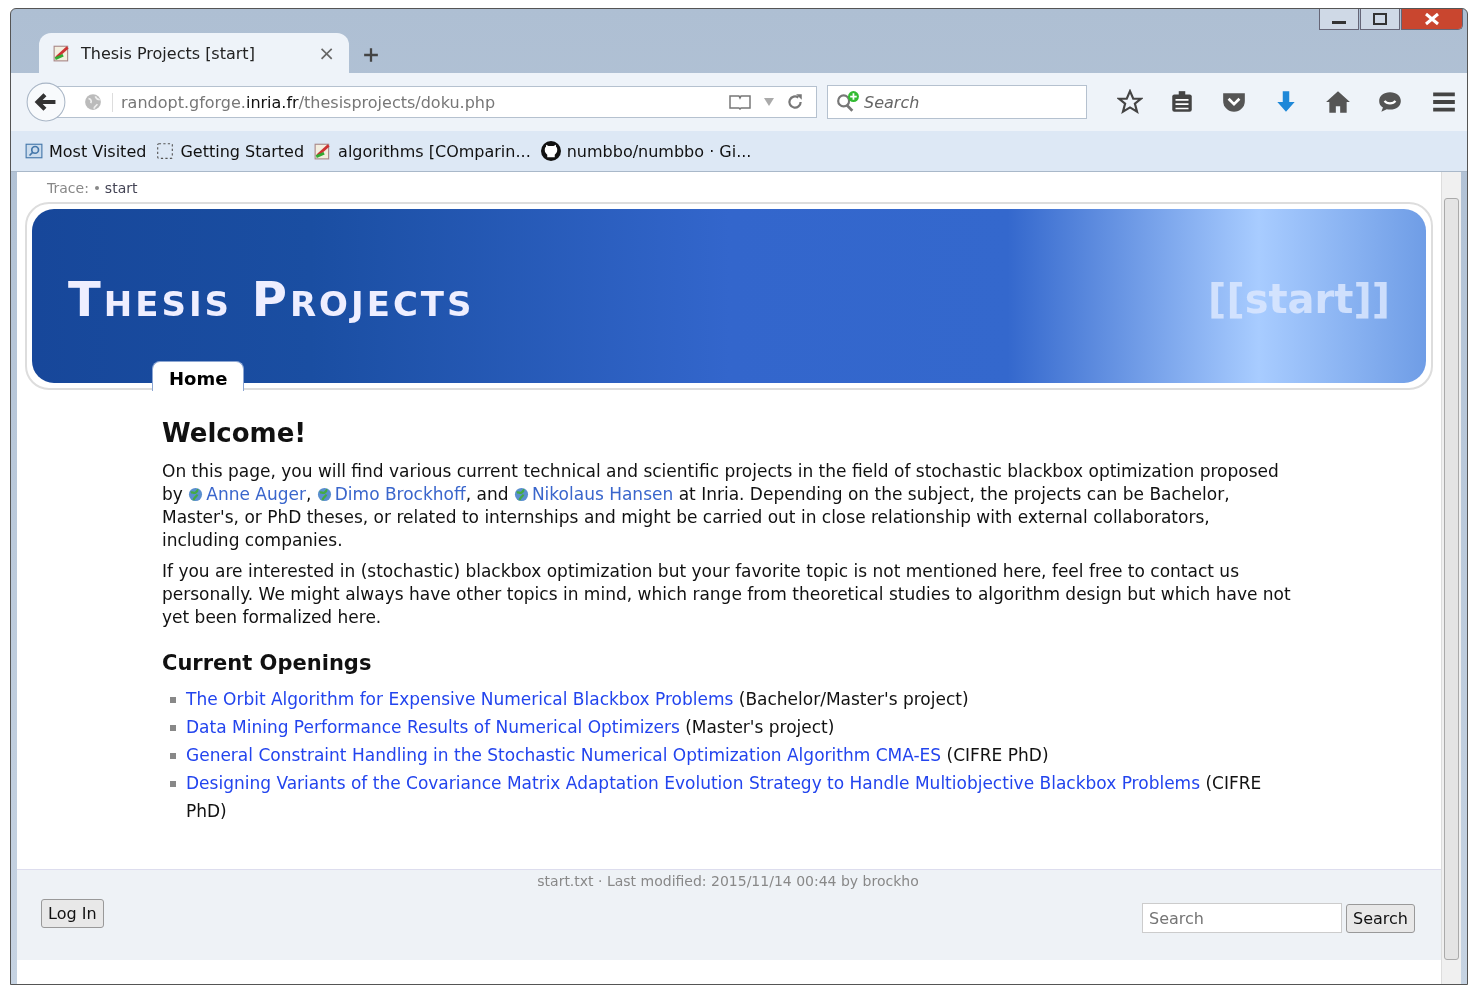 The image size is (1470, 985). What do you see at coordinates (433, 727) in the screenshot?
I see `project-link: Data Mining Performance Results of Numerical Optimizers` at bounding box center [433, 727].